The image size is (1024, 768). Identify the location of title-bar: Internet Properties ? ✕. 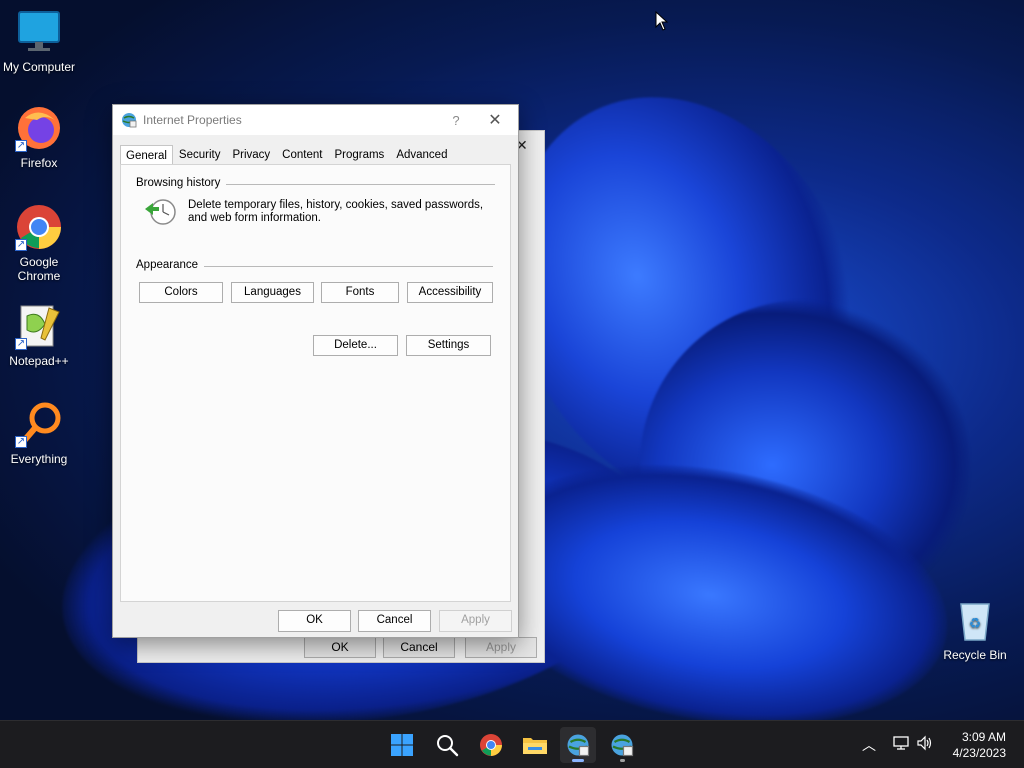
(315, 120).